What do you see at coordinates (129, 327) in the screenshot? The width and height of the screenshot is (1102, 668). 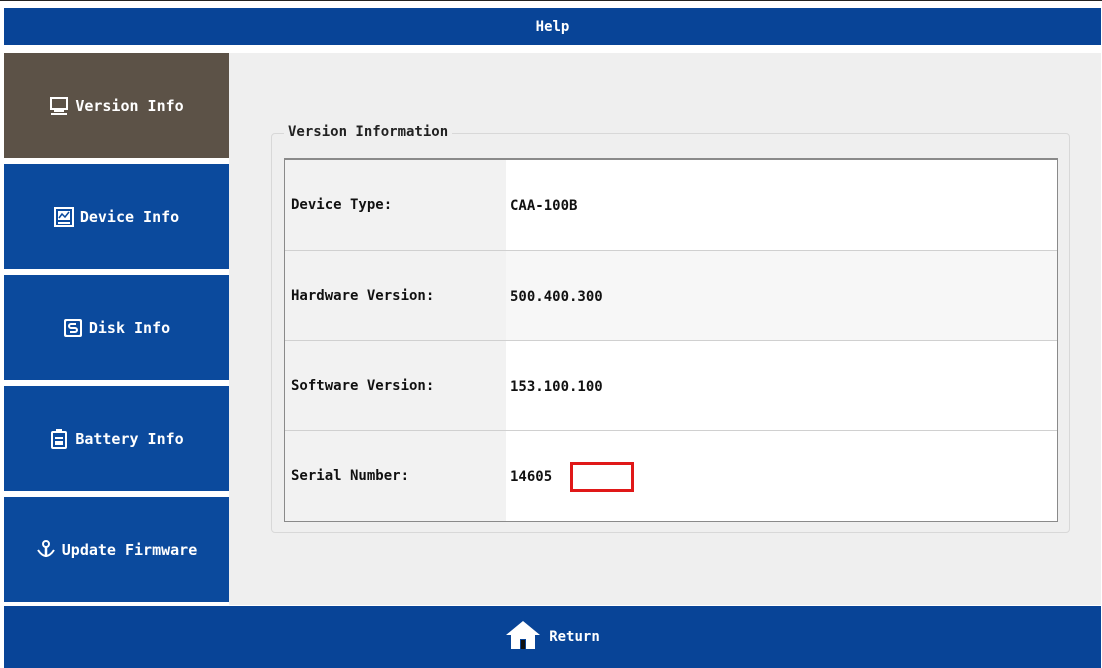 I see `sidebar-item-label: Disk Info` at bounding box center [129, 327].